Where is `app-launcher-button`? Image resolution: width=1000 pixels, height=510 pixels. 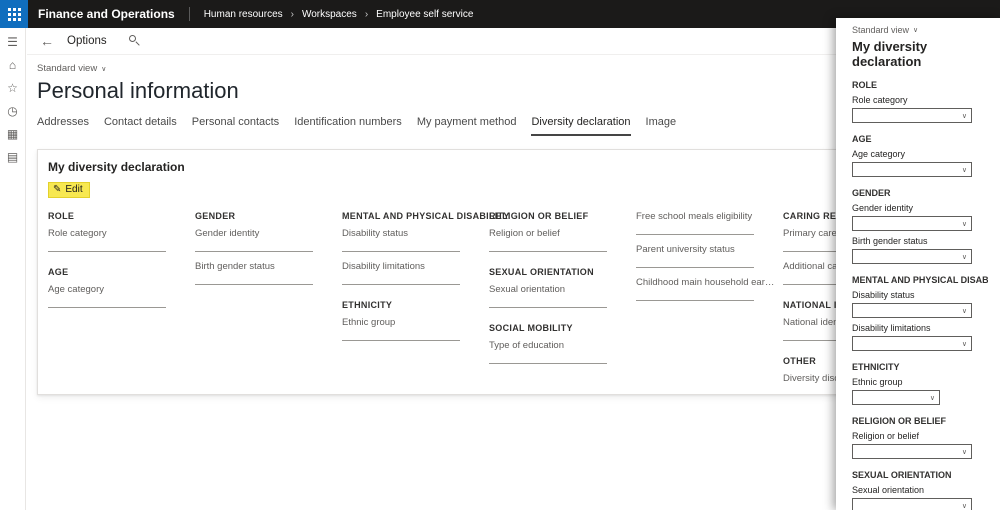
app-launcher-button is located at coordinates (14, 14).